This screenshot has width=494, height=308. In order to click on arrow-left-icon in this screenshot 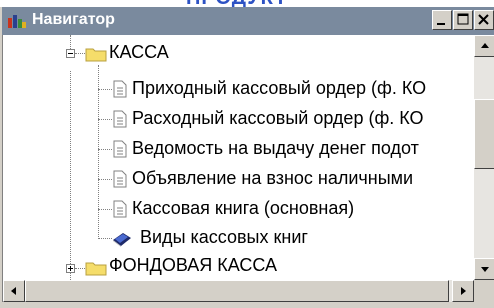, I will do `click(13, 291)`.